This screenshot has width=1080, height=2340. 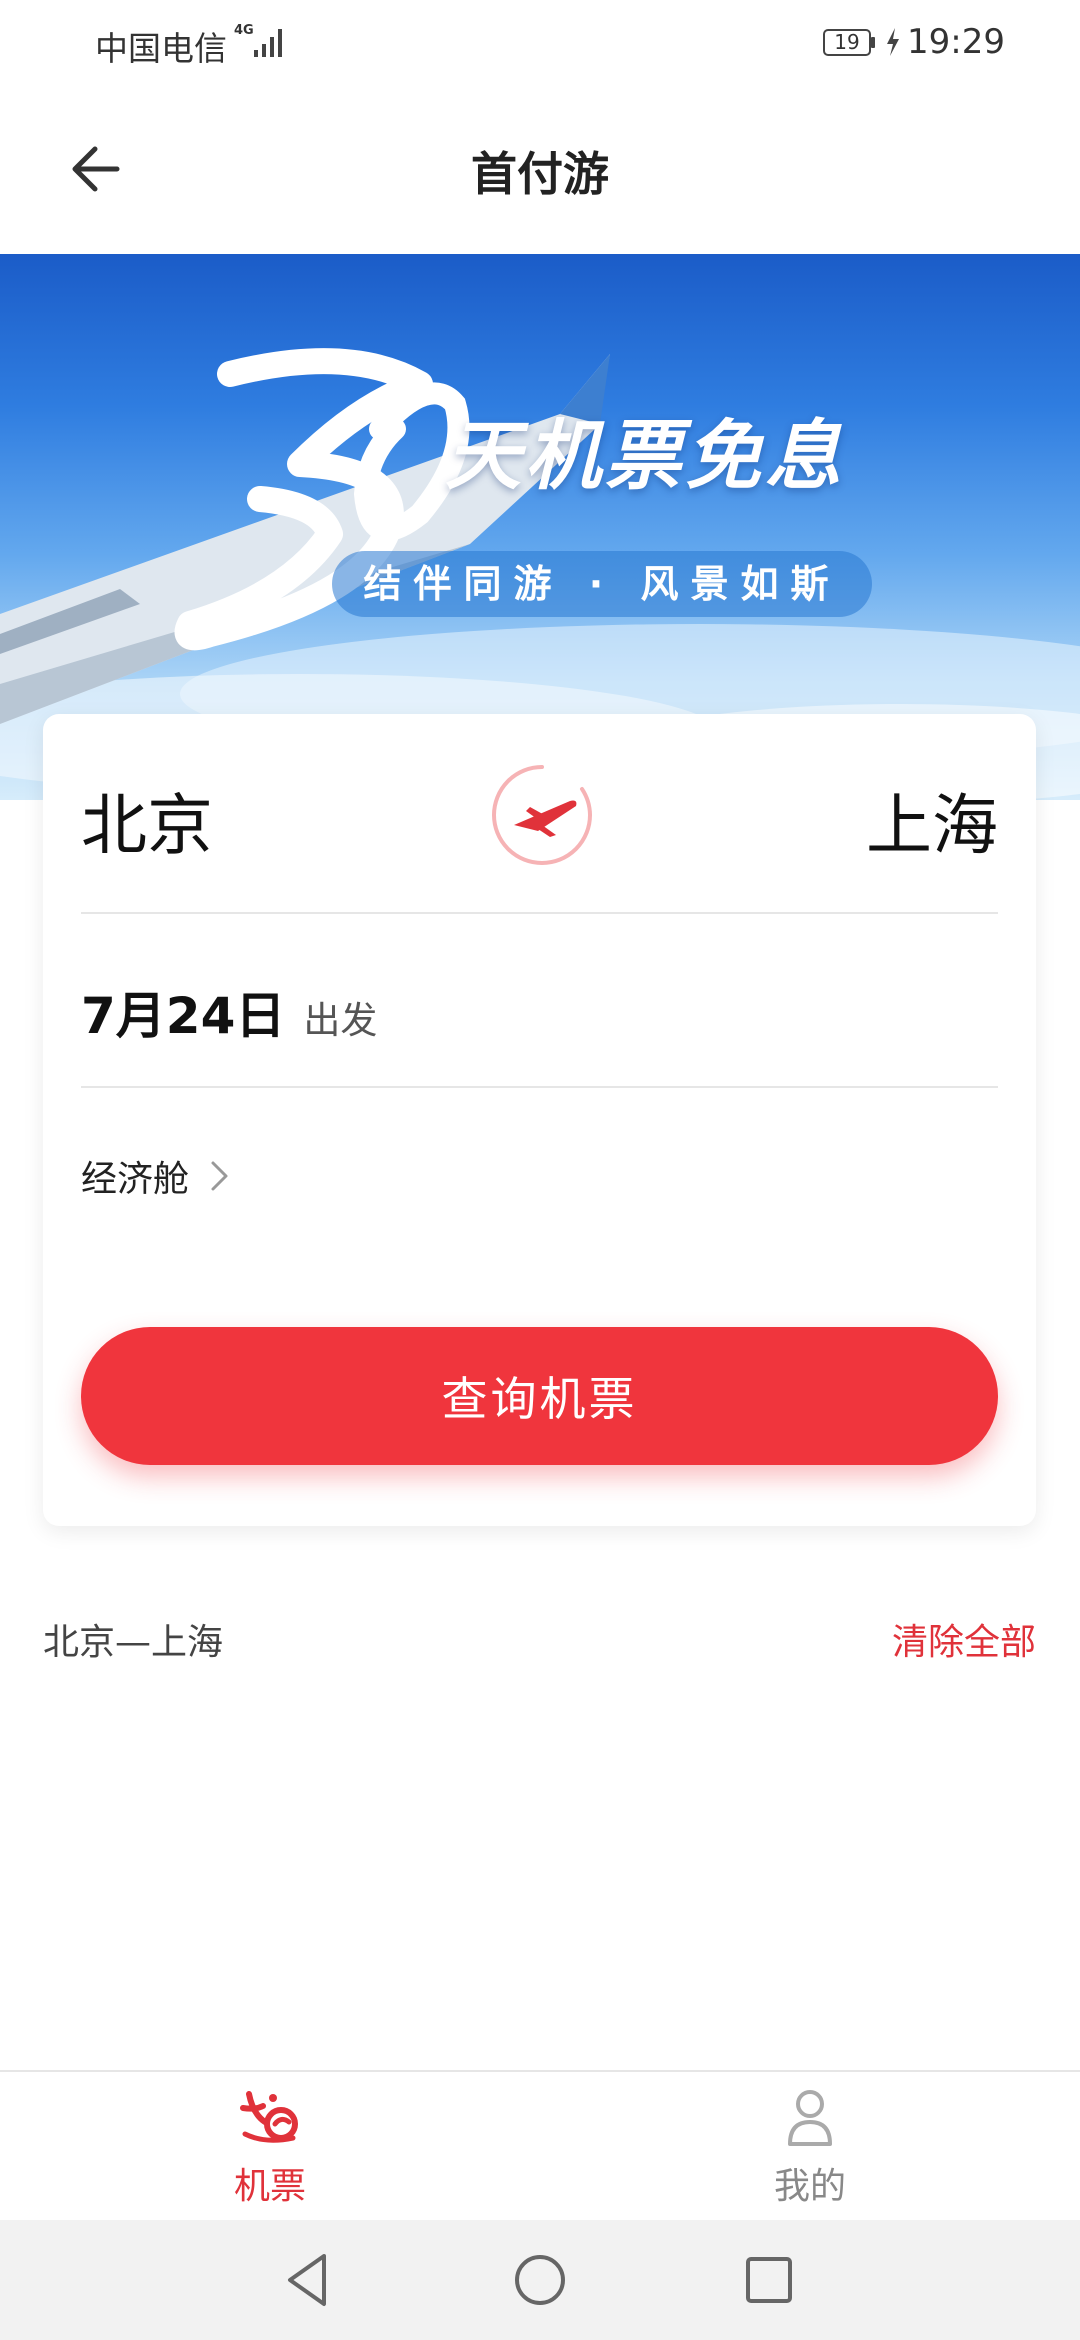 I want to click on chevron-right-icon, so click(x=219, y=1176).